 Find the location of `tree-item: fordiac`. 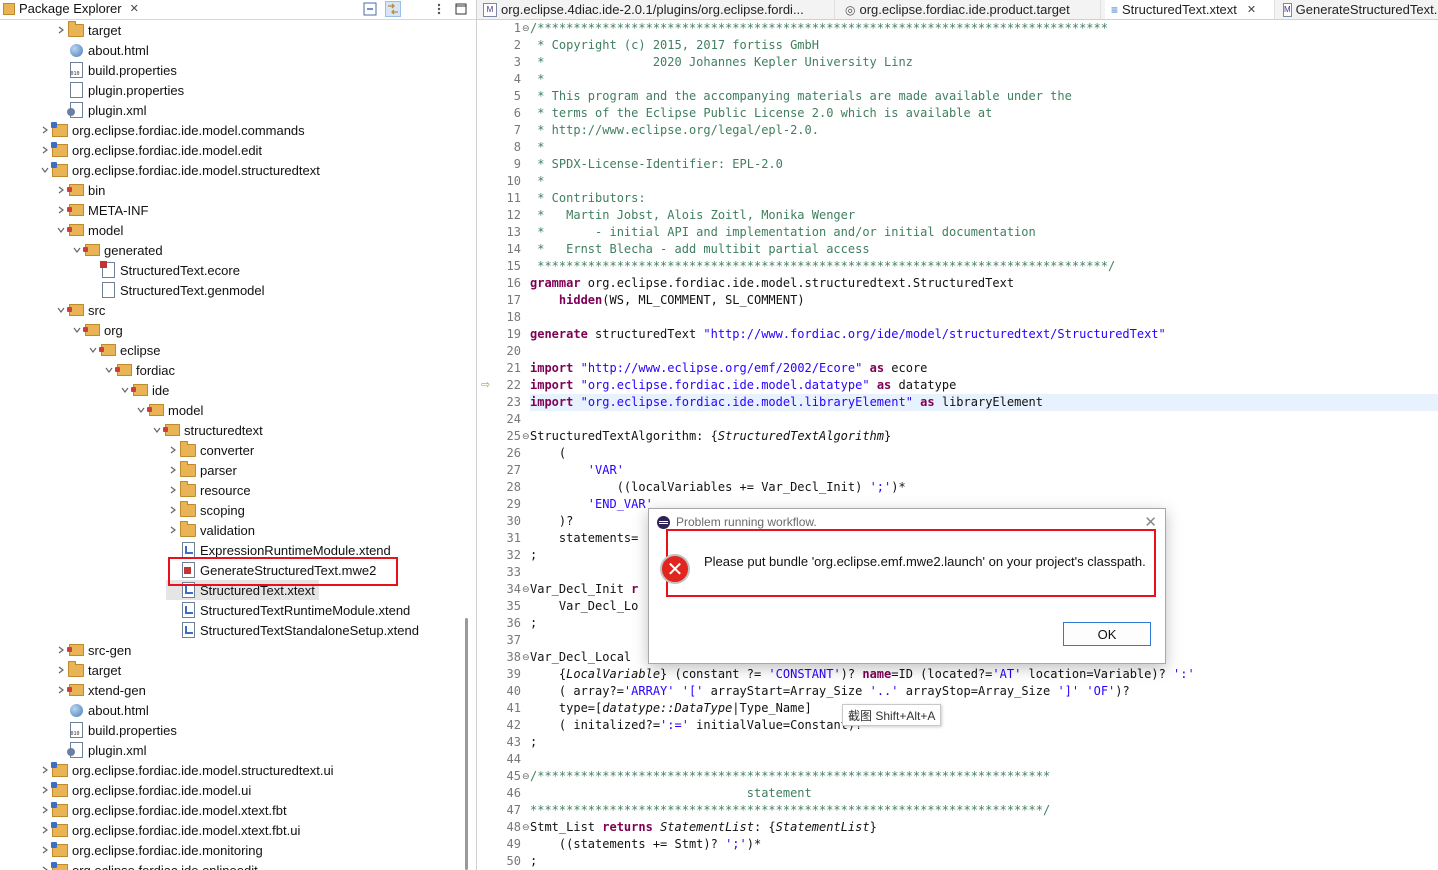

tree-item: fordiac is located at coordinates (138, 370).